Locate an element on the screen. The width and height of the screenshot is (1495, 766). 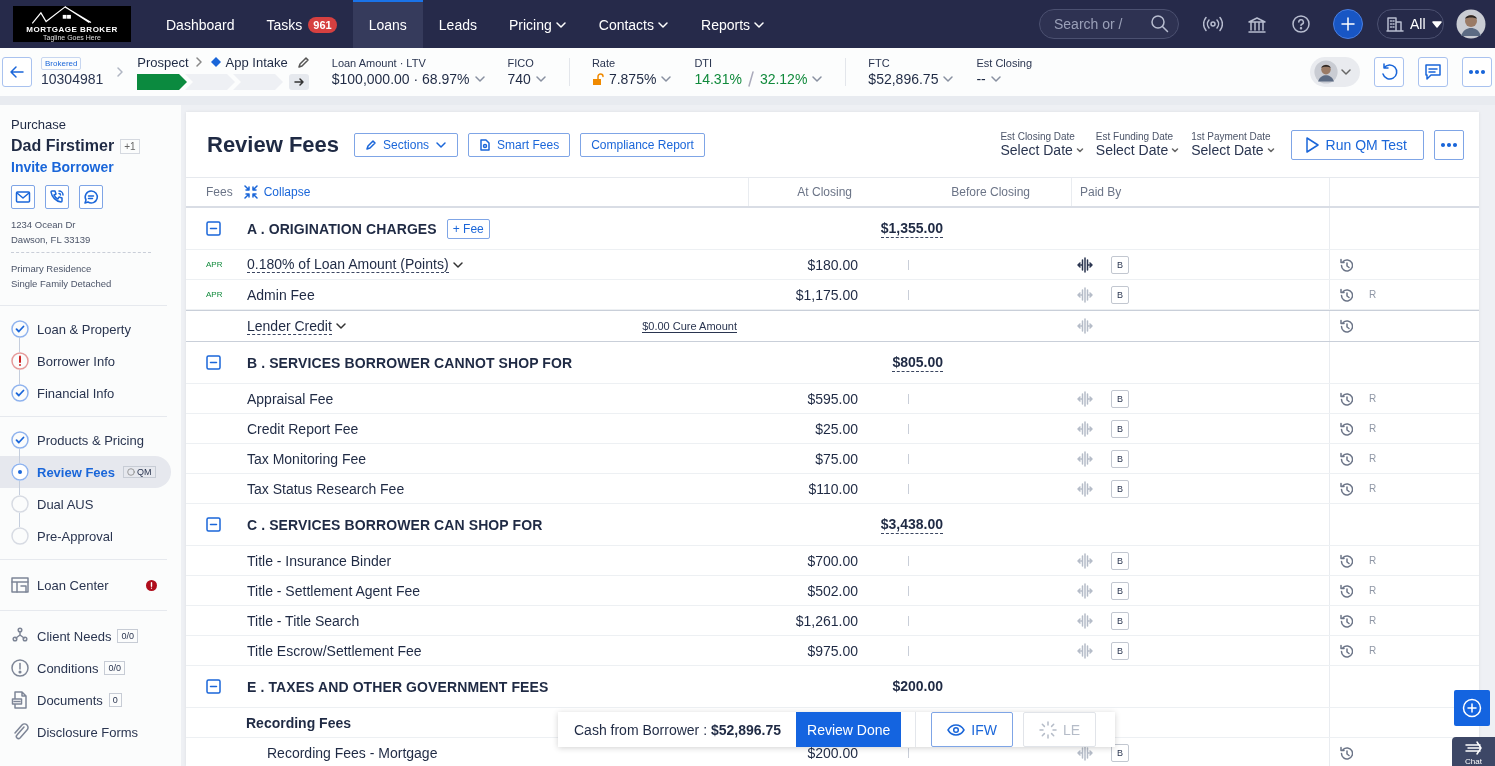
call-button is located at coordinates (57, 197).